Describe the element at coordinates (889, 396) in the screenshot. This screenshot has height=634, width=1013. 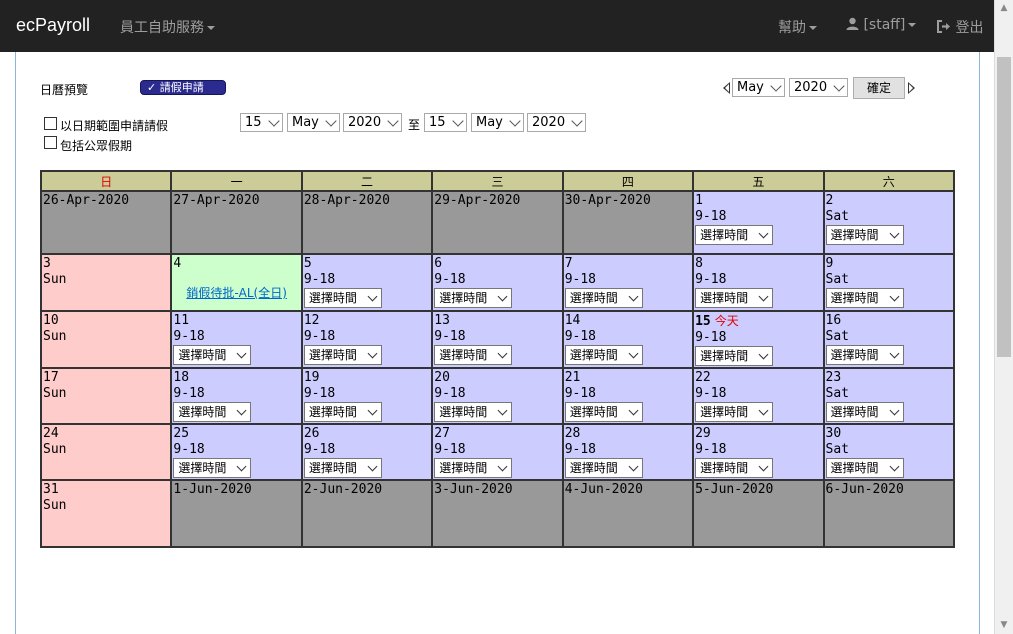
I see `calendar-day-cell: 23 Sat 選擇時間` at that location.